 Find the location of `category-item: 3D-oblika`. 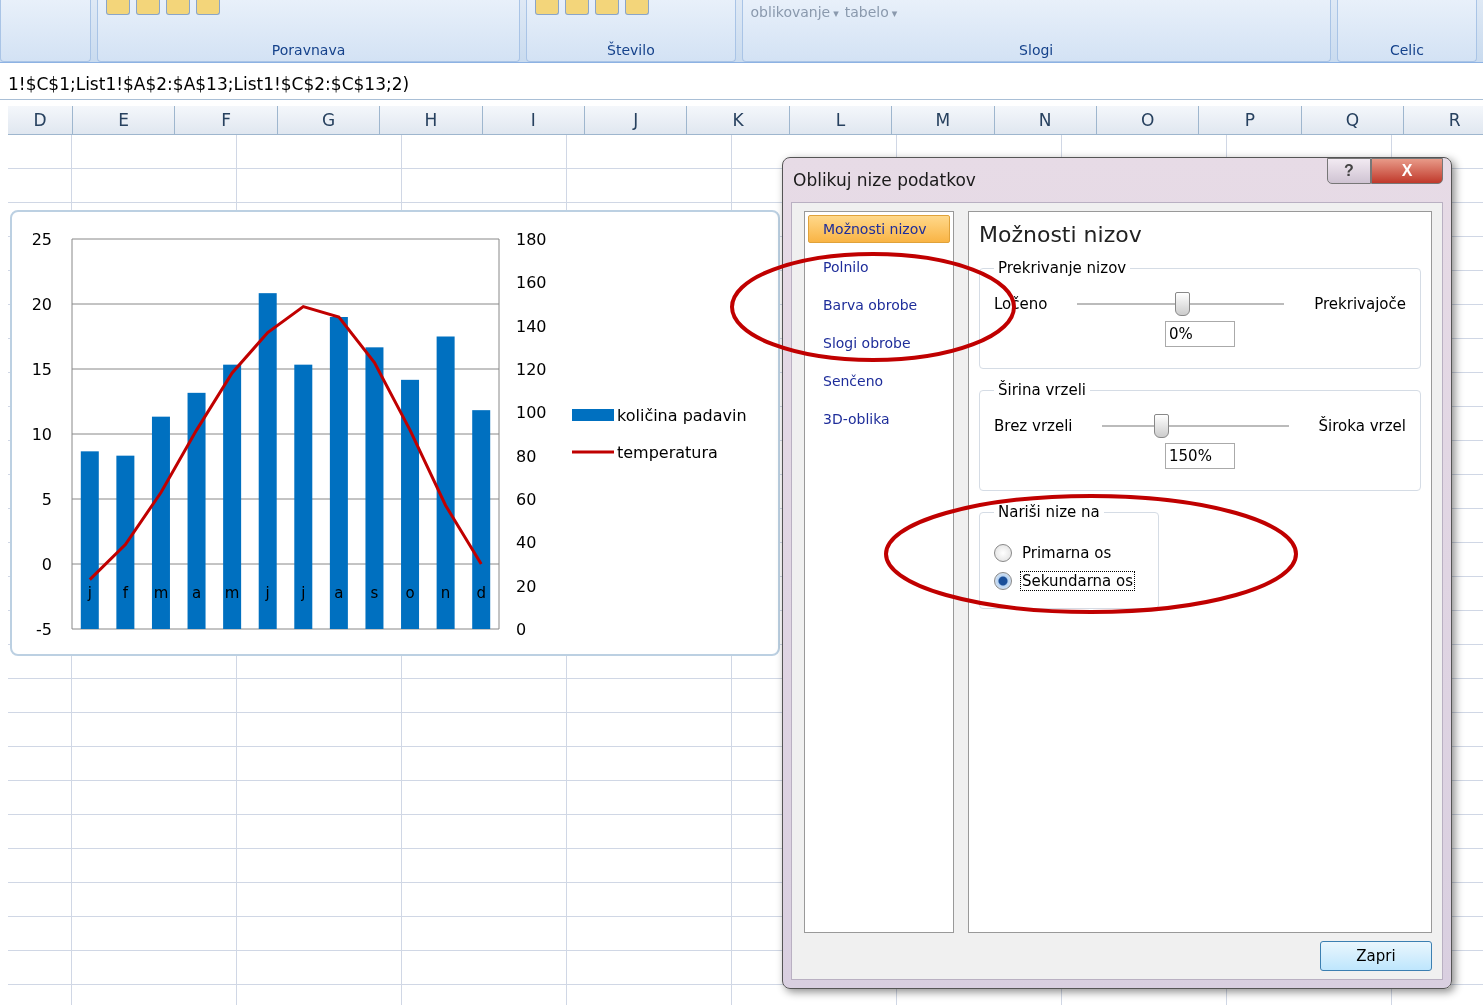

category-item: 3D-oblika is located at coordinates (879, 419).